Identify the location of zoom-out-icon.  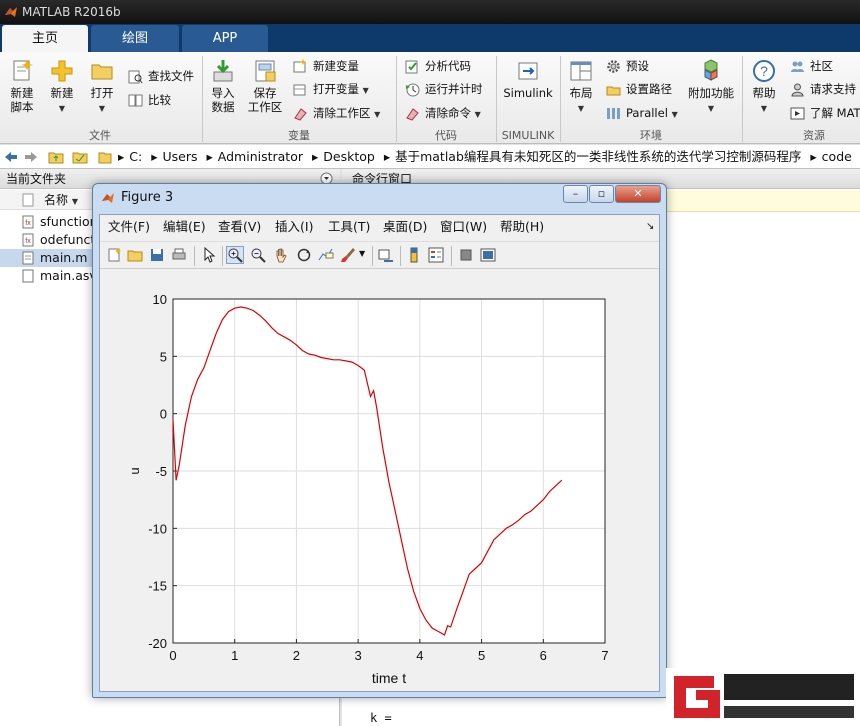
(258, 255).